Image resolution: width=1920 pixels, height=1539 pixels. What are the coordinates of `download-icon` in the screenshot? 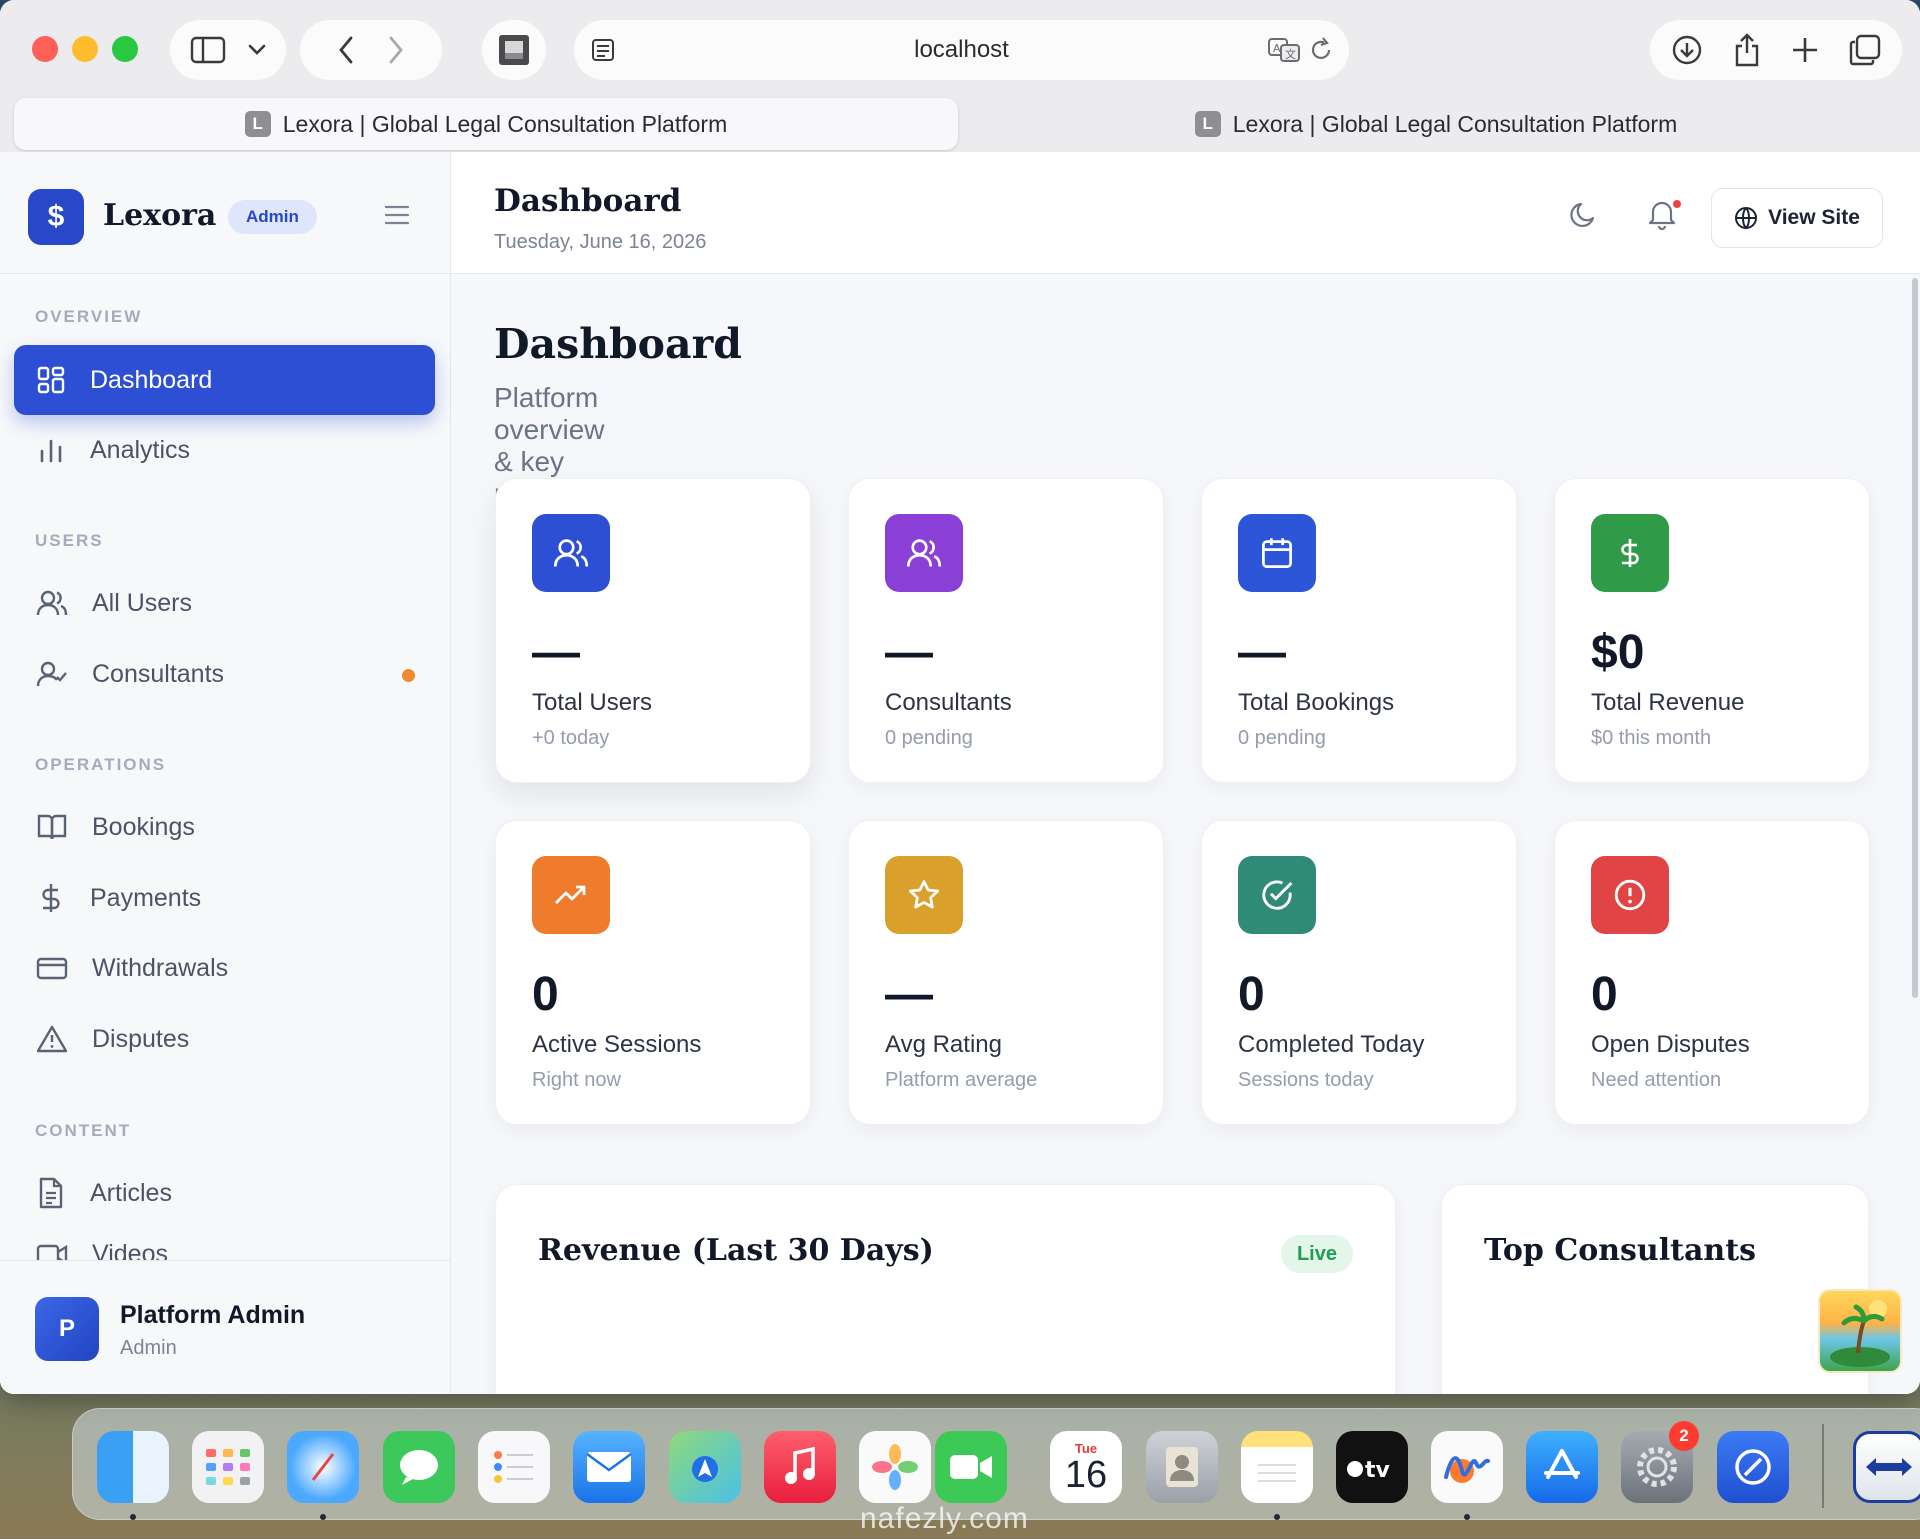 It's located at (1687, 50).